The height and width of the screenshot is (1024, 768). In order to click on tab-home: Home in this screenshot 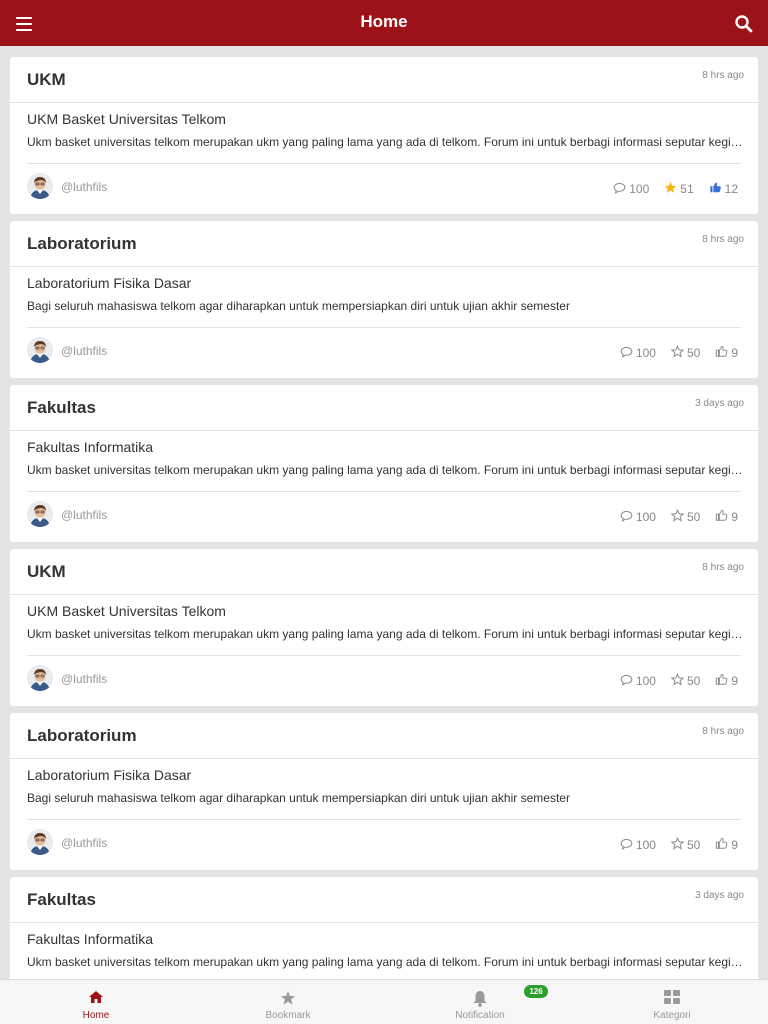, I will do `click(96, 1002)`.